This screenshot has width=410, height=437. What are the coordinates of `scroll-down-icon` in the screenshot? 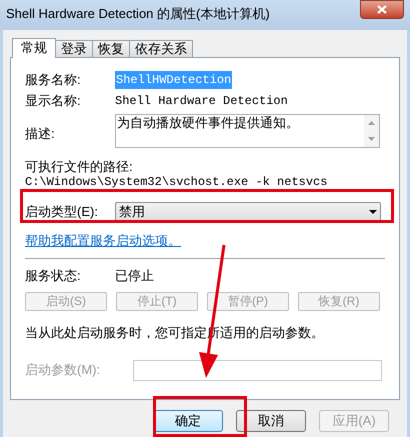 It's located at (371, 139).